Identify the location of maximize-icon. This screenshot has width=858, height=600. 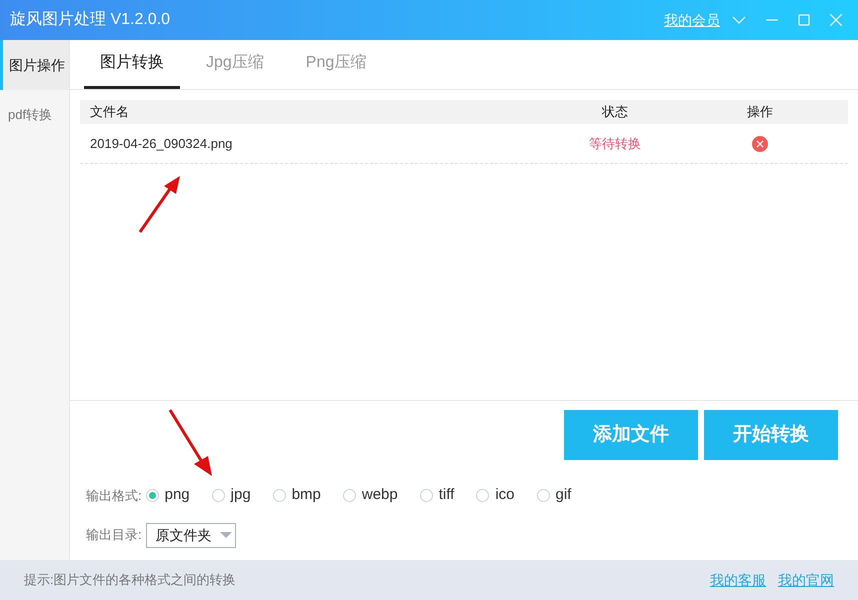
(804, 20).